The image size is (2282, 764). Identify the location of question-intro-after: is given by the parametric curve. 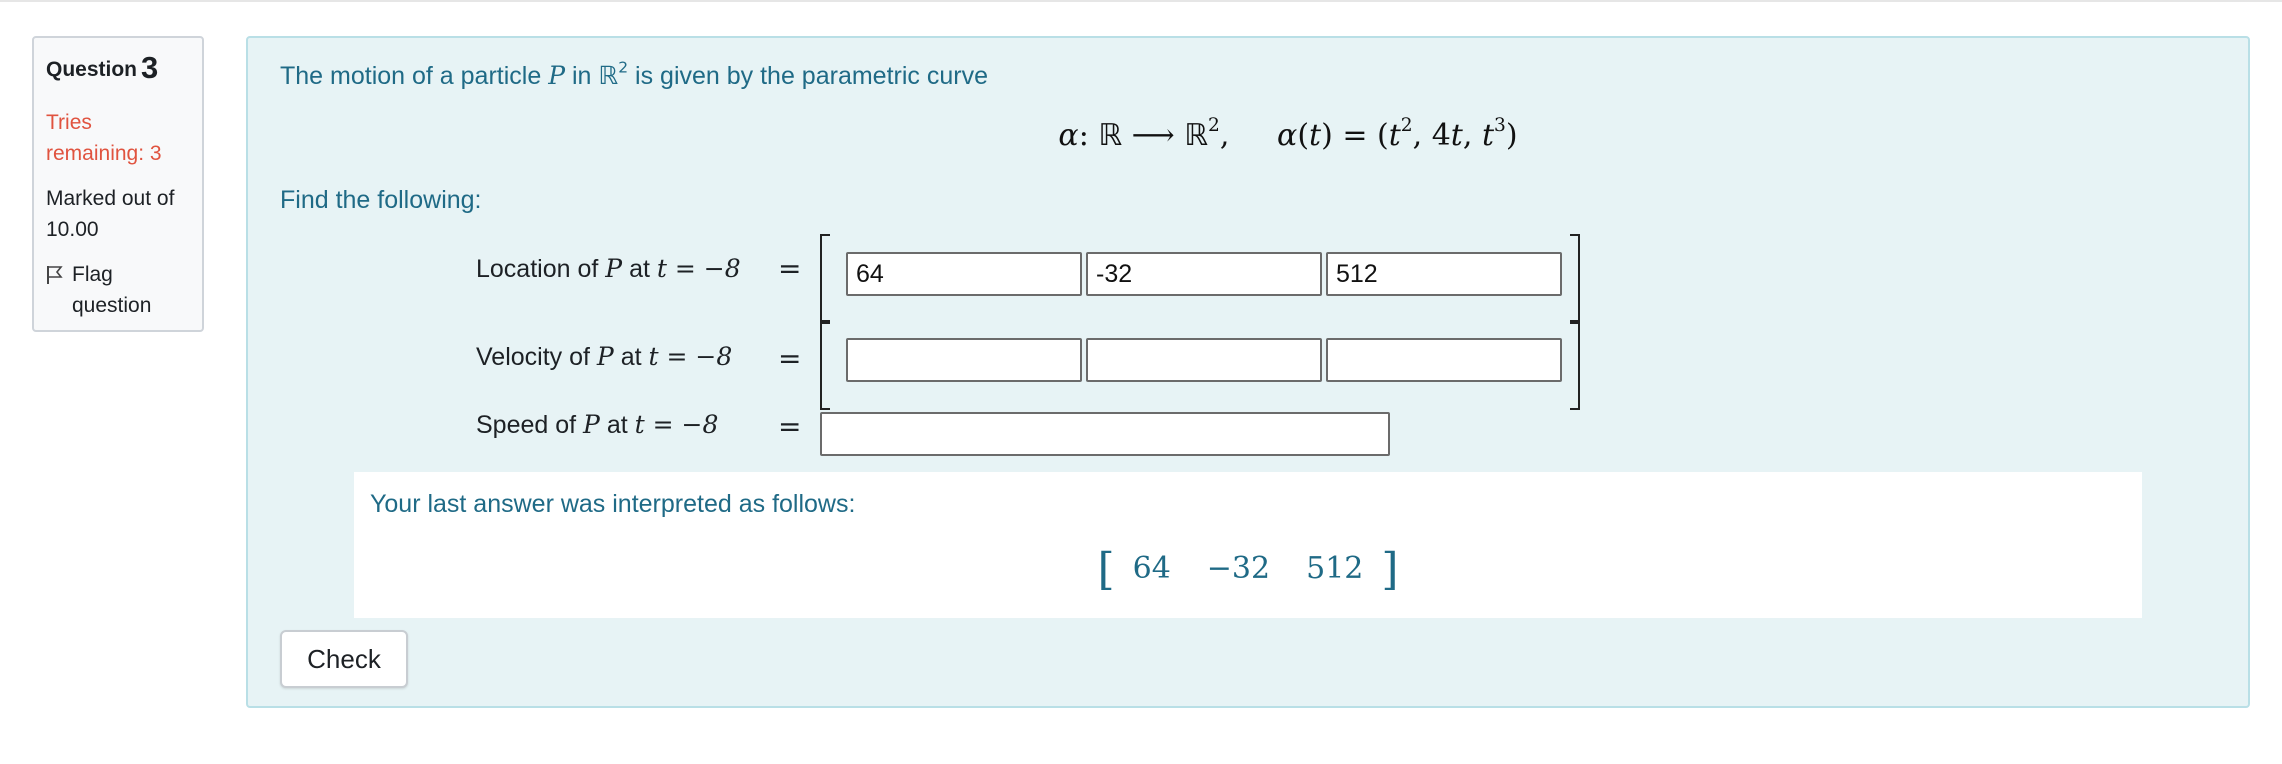
(811, 76).